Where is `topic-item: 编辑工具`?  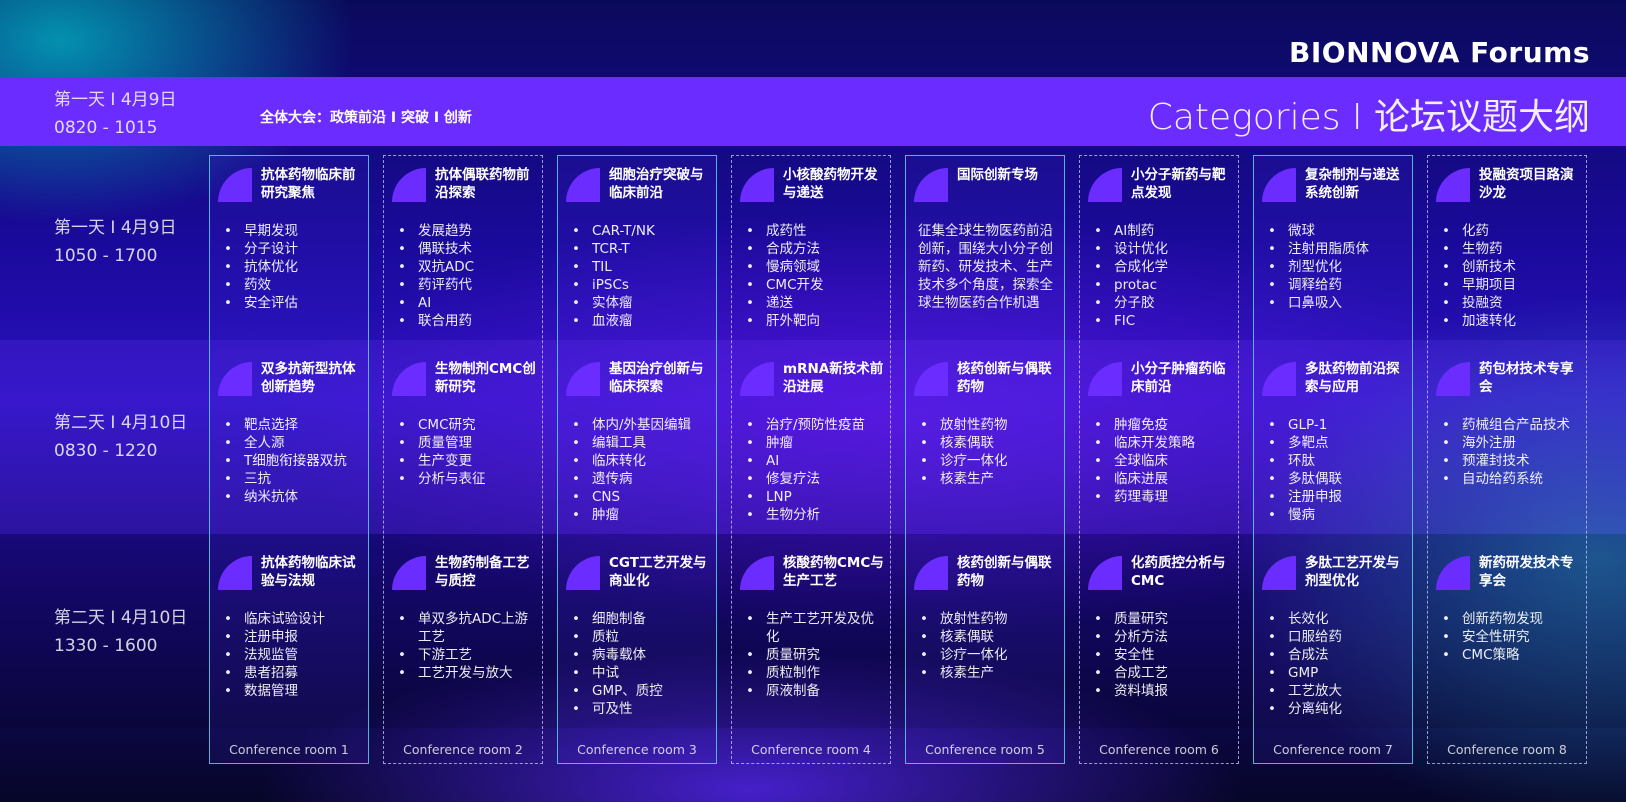
topic-item: 编辑工具 is located at coordinates (639, 443).